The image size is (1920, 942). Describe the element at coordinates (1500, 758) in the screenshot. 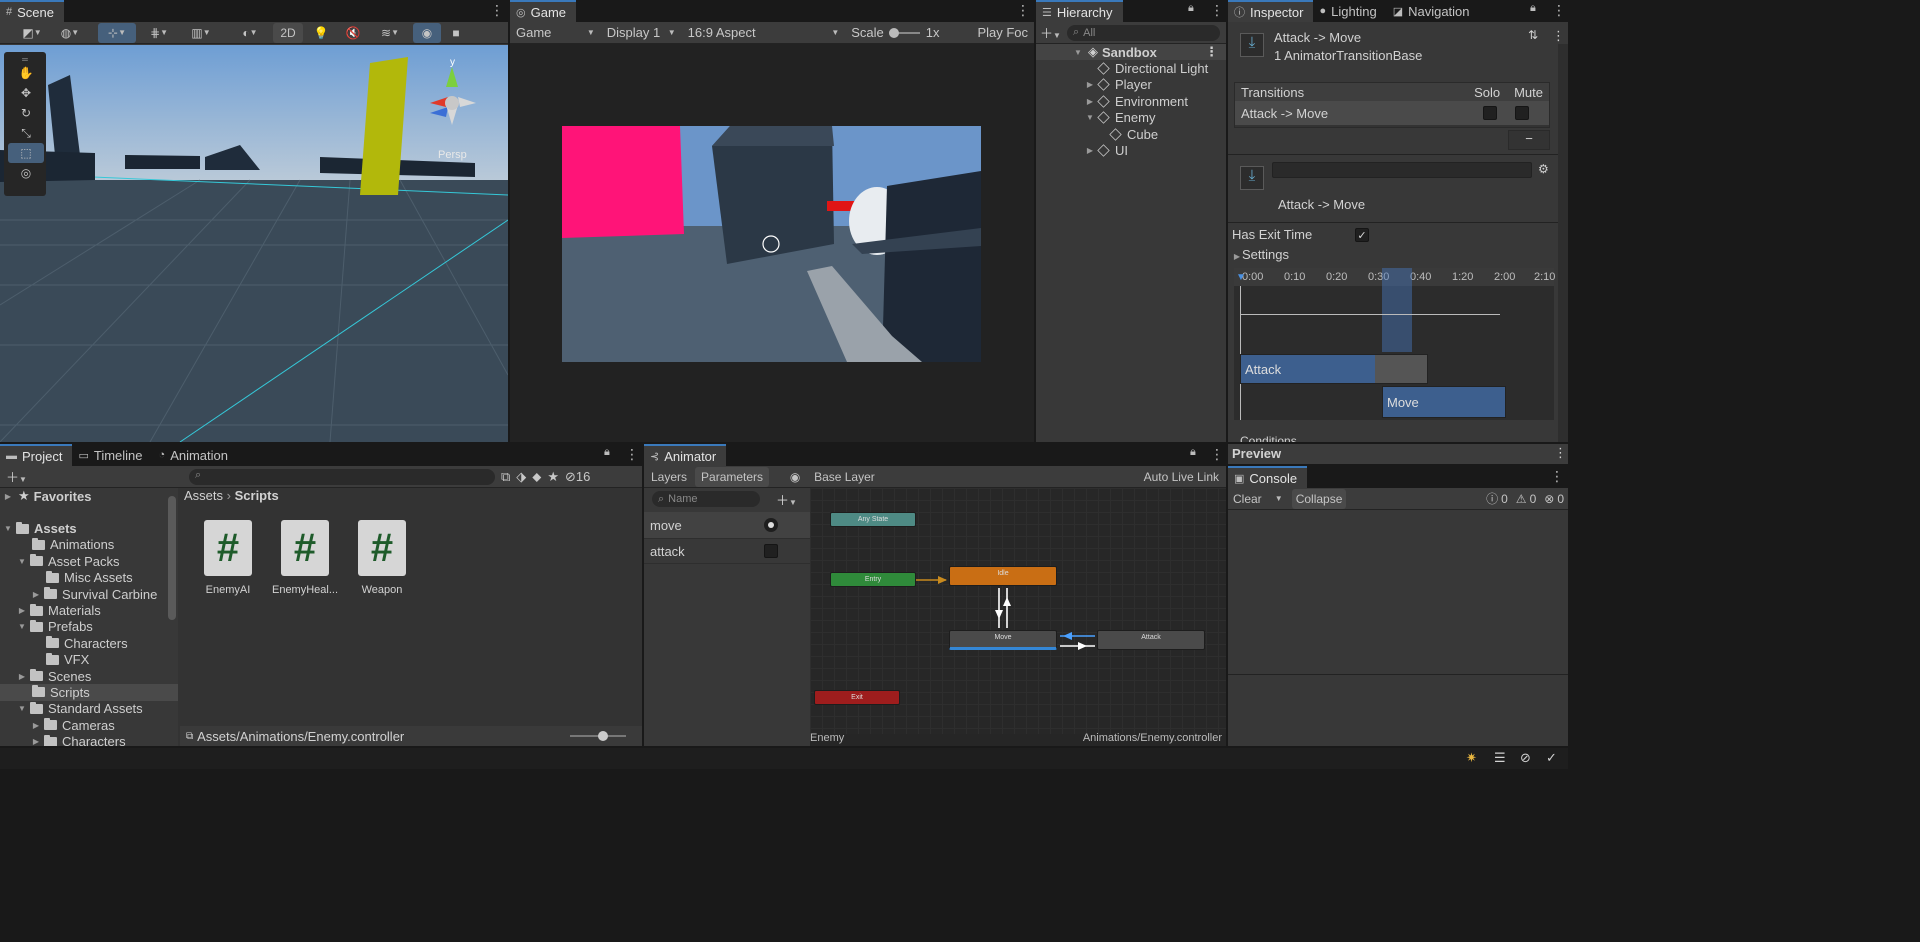

I see `cache-server-icon: ☰` at that location.